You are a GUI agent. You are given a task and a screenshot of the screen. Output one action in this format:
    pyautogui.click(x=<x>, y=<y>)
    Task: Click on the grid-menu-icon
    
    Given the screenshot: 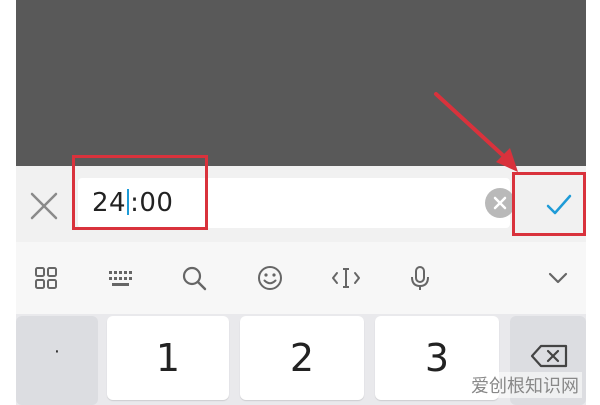 What is the action you would take?
    pyautogui.click(x=46, y=278)
    